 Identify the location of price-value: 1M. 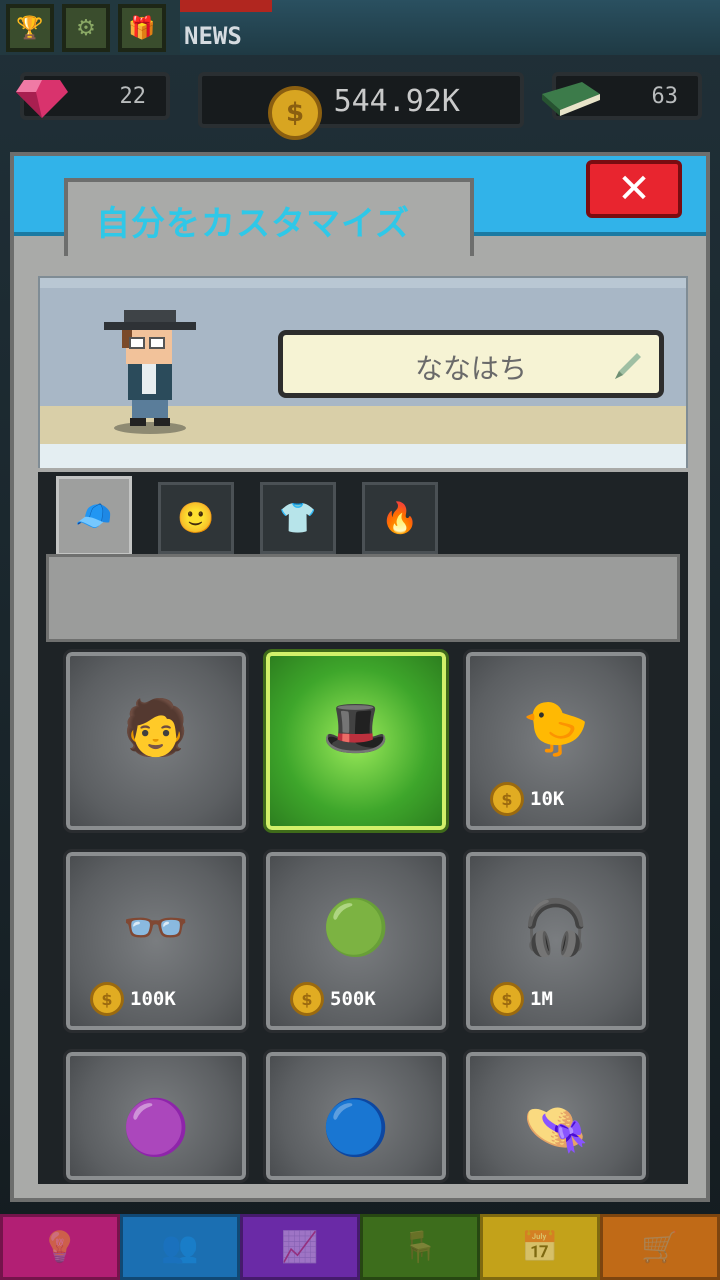
(541, 999).